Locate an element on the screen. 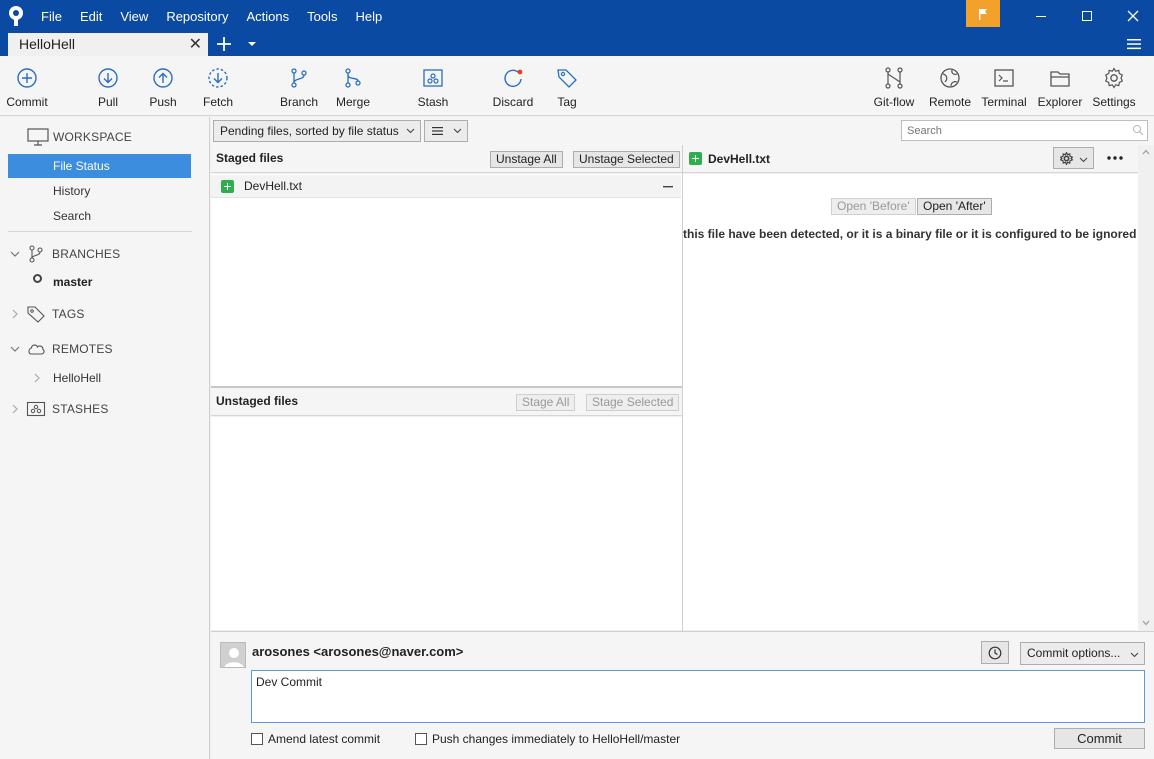  close-window-button is located at coordinates (1132, 16).